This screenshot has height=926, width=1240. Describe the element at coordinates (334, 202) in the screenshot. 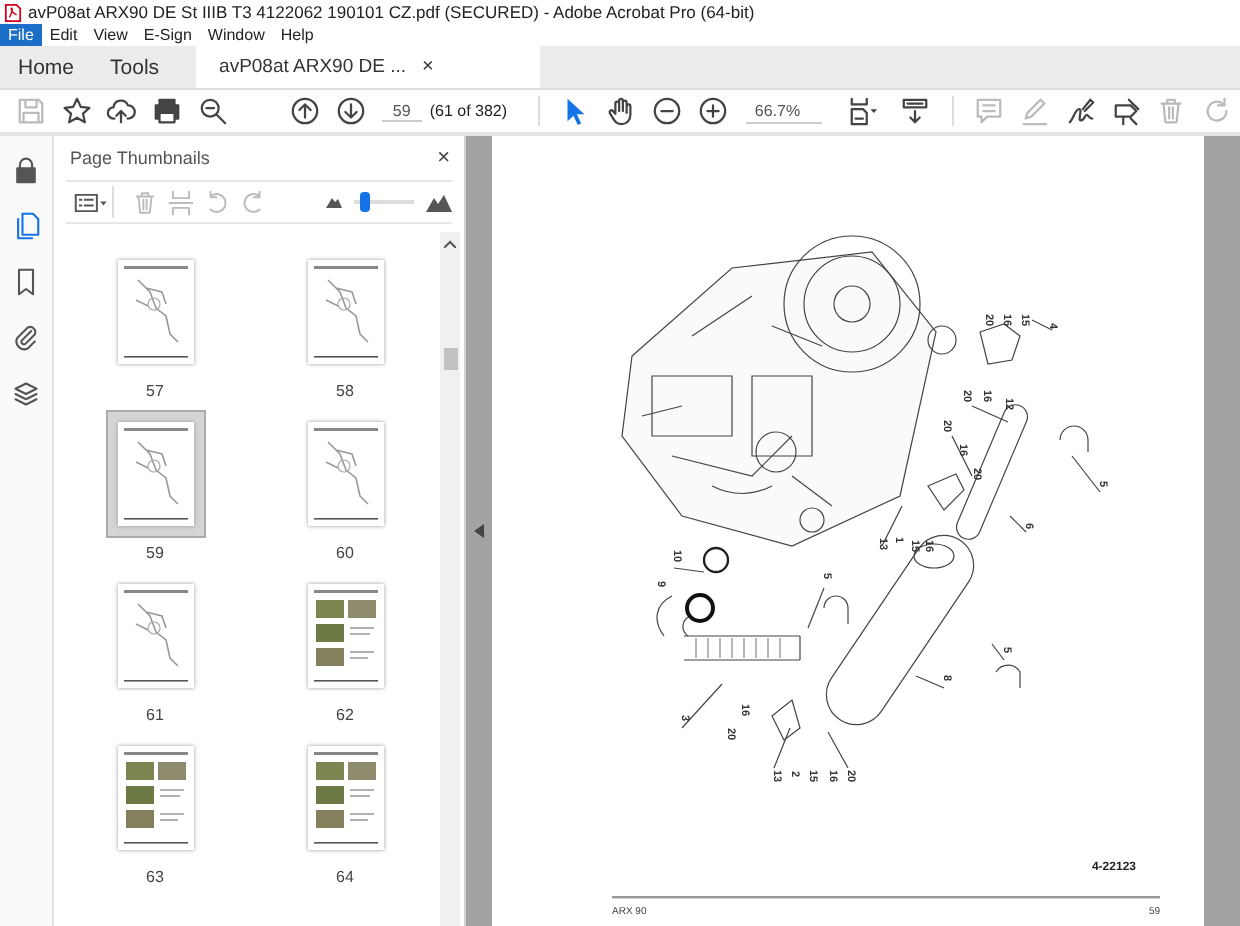

I see `small-mountain-icon` at that location.